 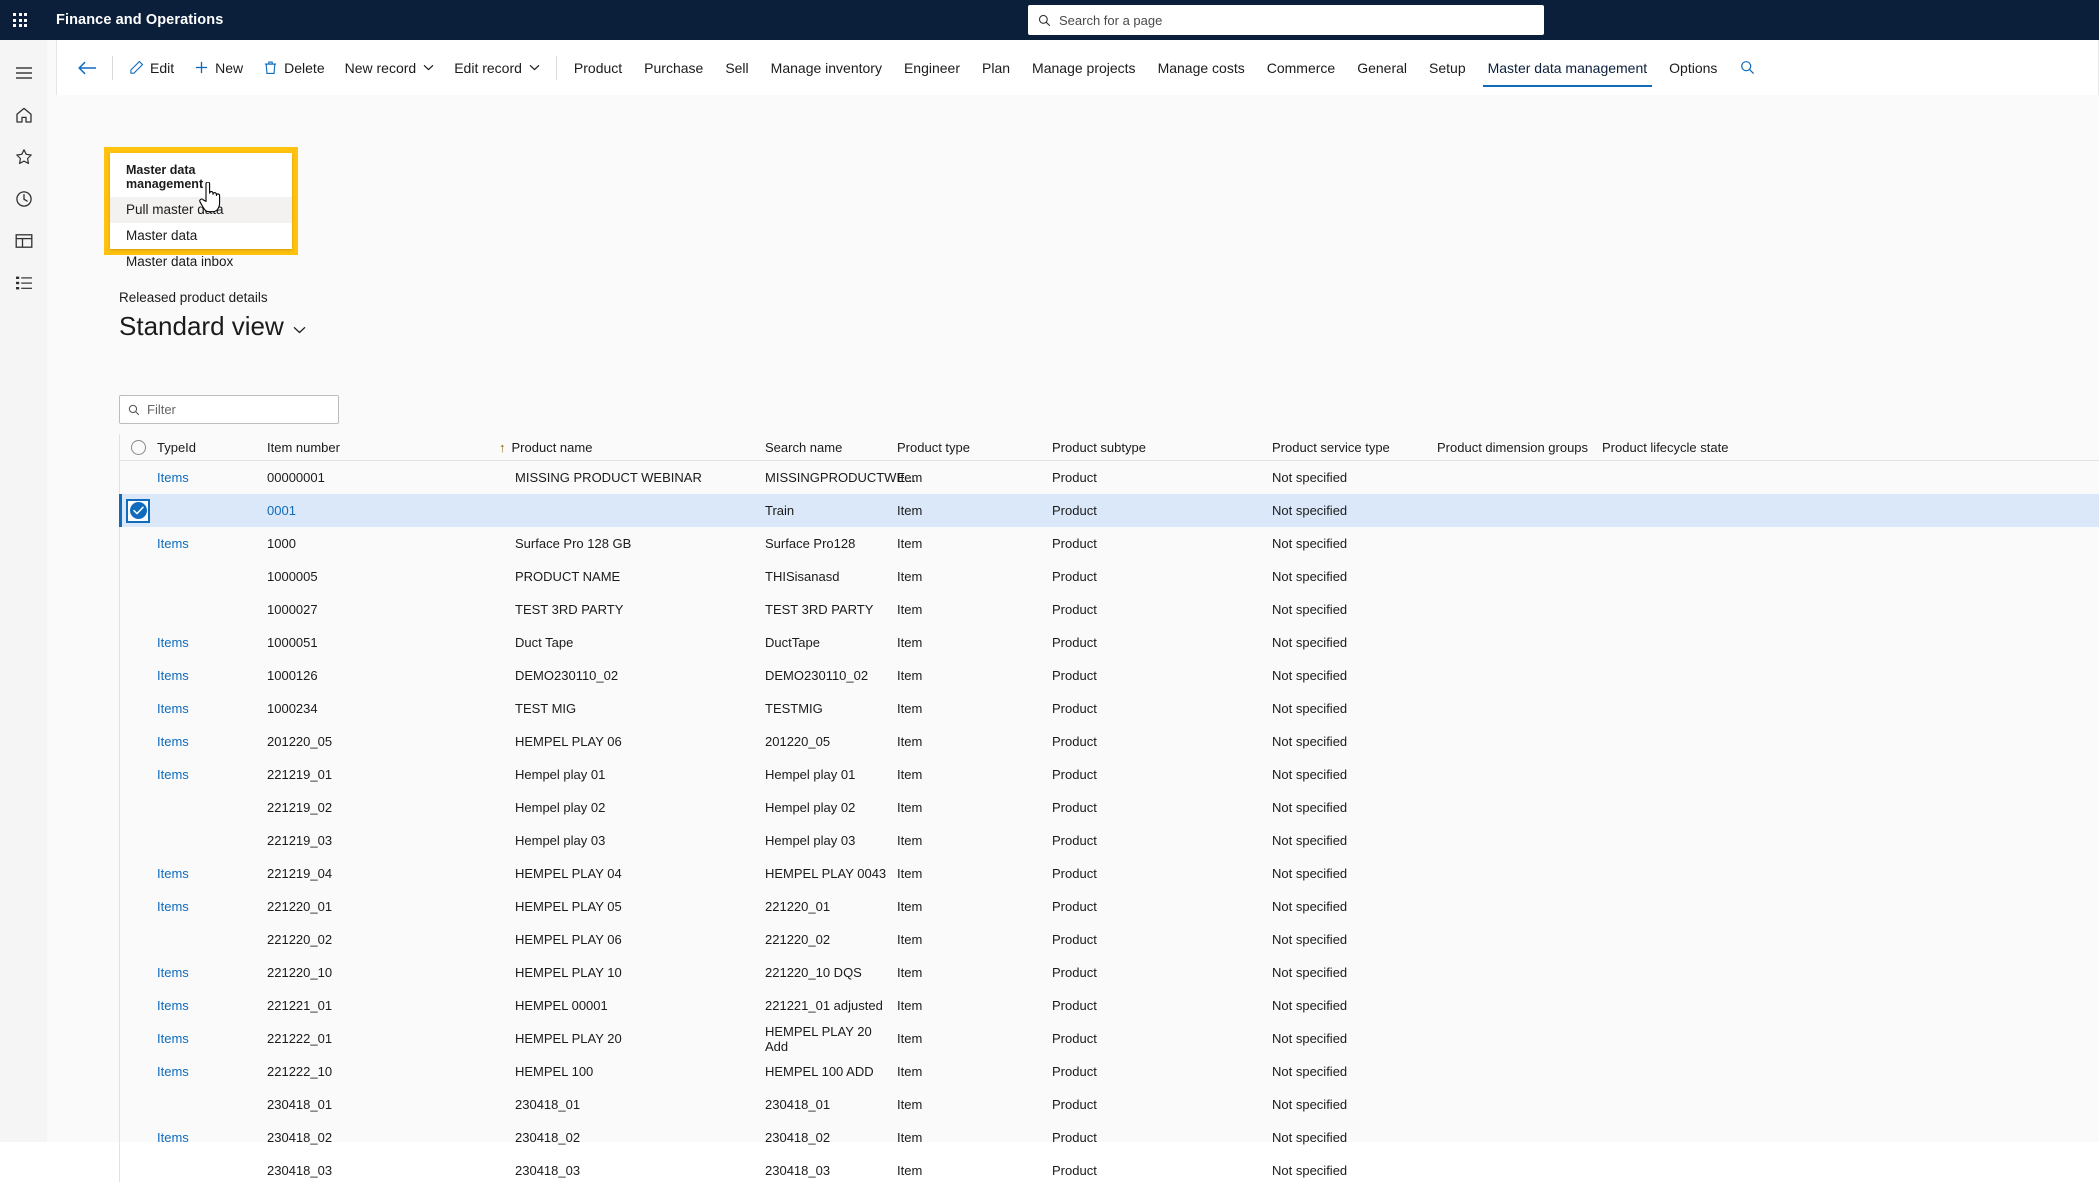 I want to click on home-icon, so click(x=24, y=115).